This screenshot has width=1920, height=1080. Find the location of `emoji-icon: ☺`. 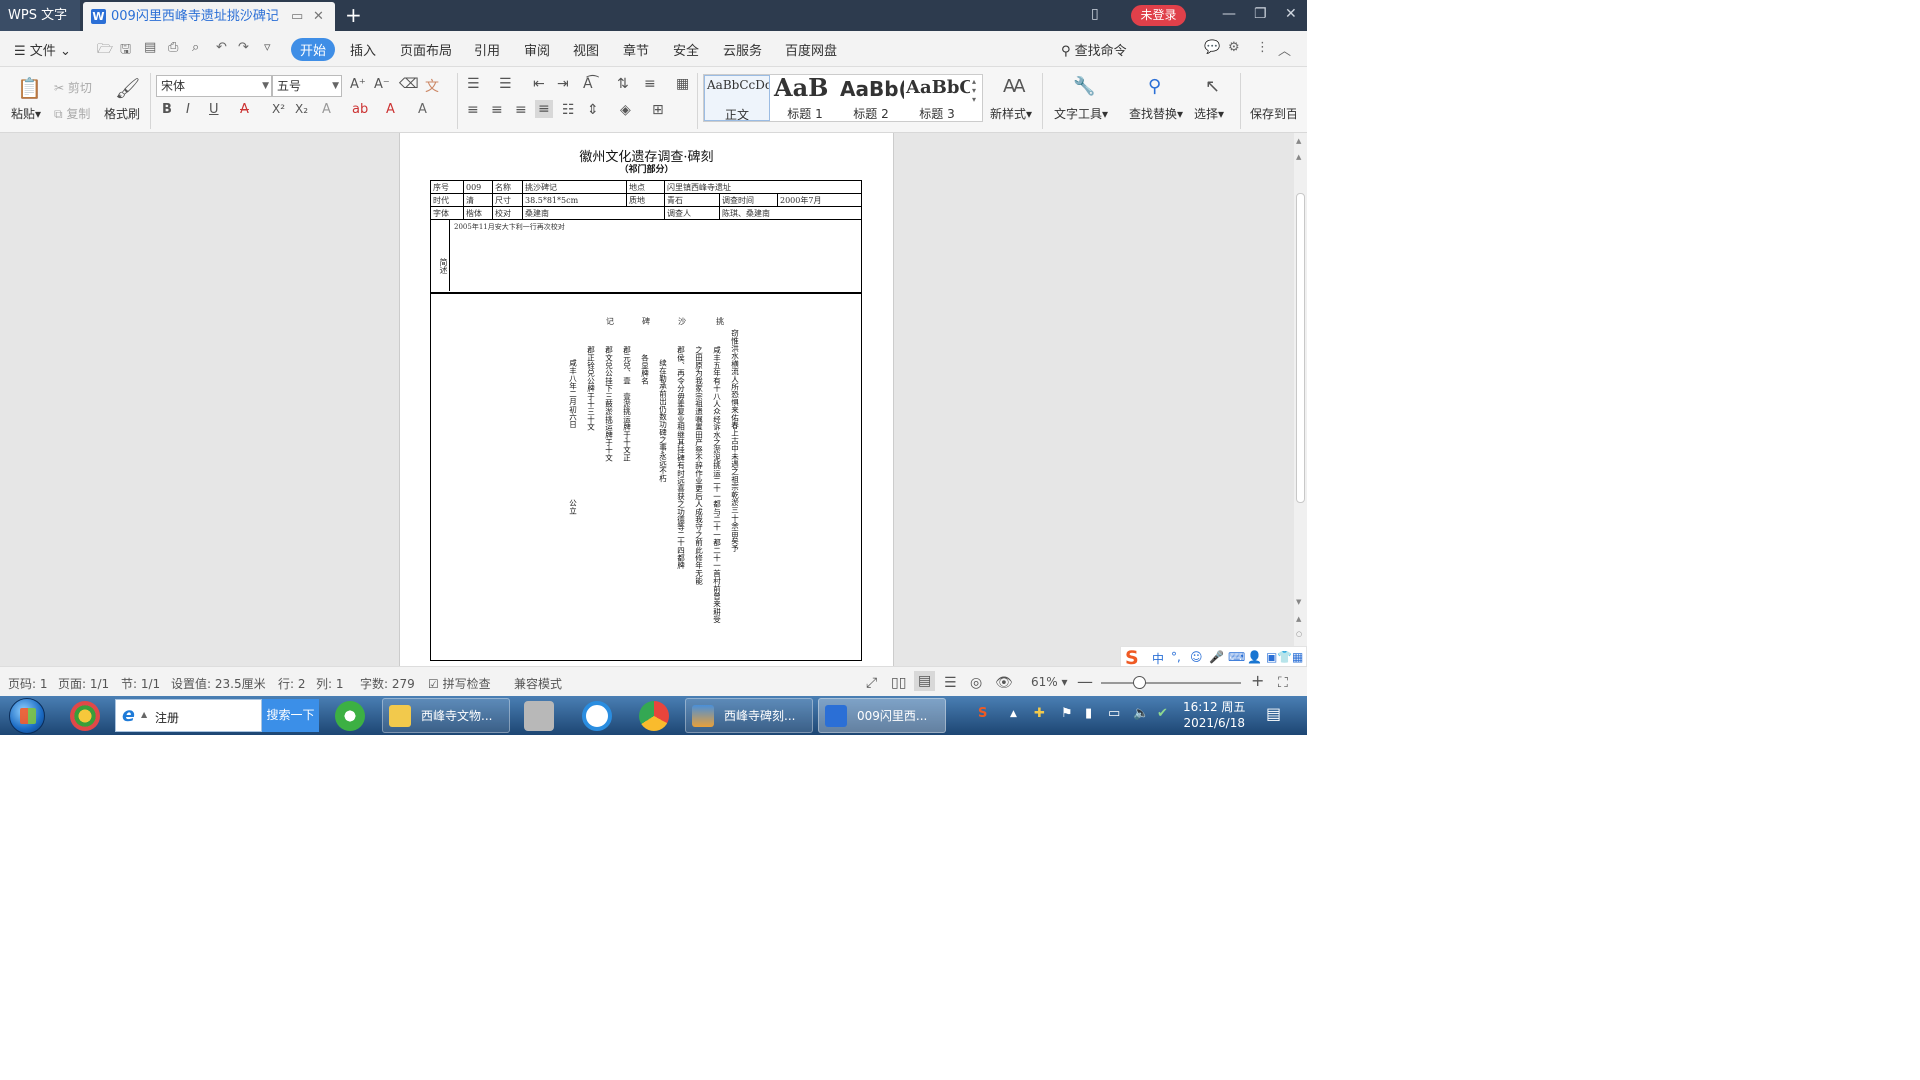

emoji-icon: ☺ is located at coordinates (1196, 657).